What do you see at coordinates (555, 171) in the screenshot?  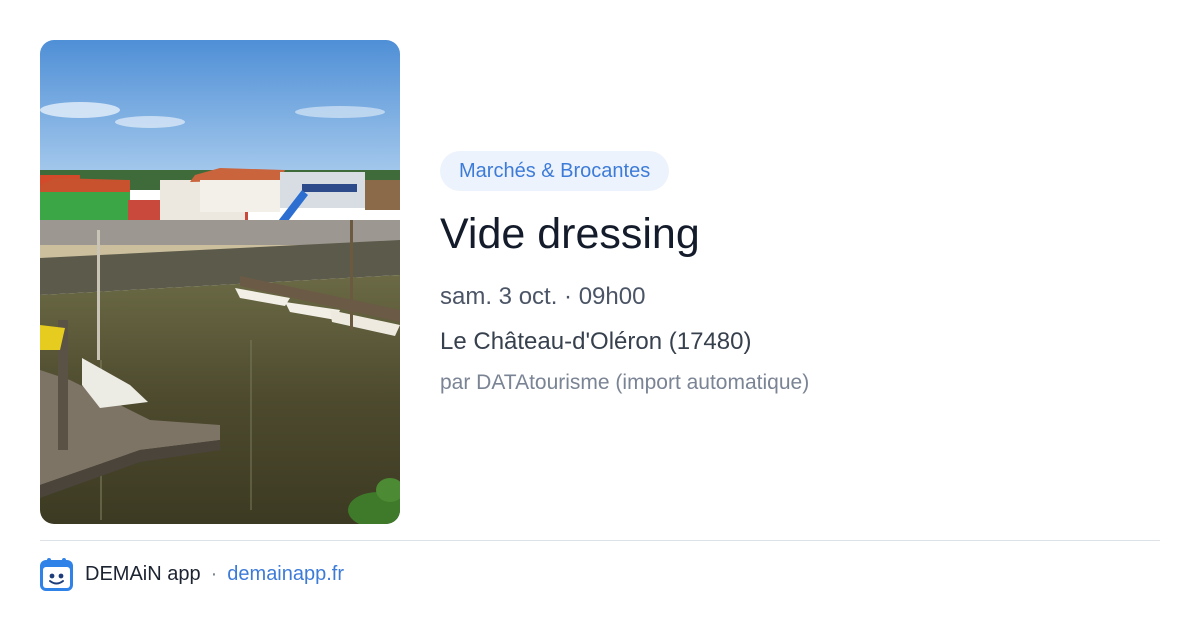 I see `category-badge: Marchés & Brocantes` at bounding box center [555, 171].